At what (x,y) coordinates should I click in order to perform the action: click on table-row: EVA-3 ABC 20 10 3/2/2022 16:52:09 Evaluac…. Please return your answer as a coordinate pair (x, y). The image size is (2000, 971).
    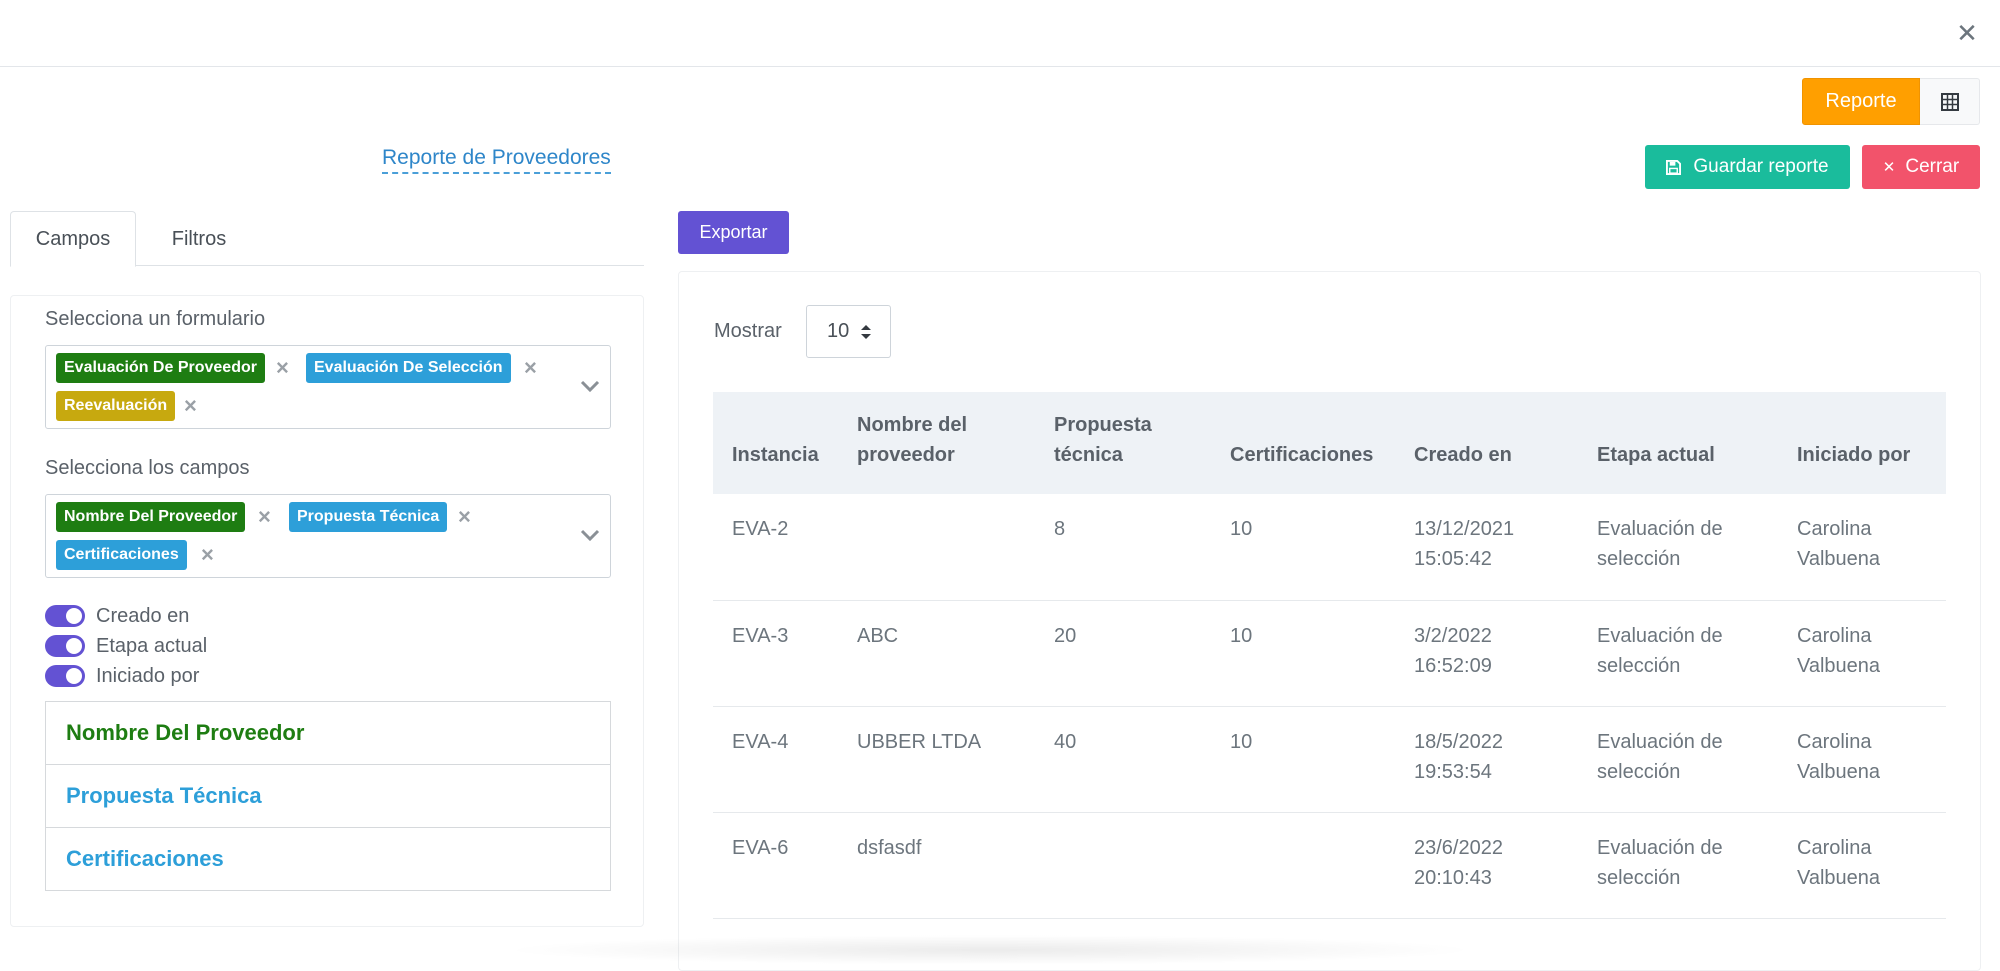
    Looking at the image, I should click on (1329, 653).